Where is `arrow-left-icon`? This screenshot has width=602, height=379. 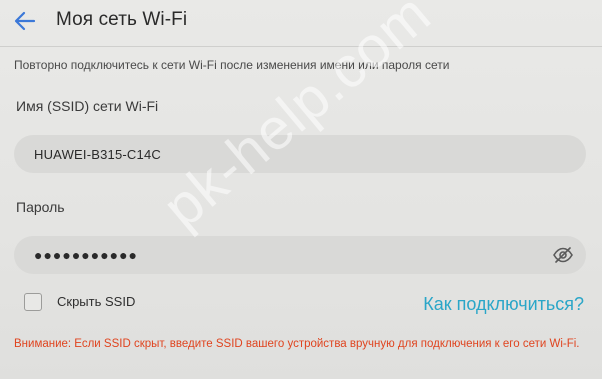
arrow-left-icon is located at coordinates (25, 21).